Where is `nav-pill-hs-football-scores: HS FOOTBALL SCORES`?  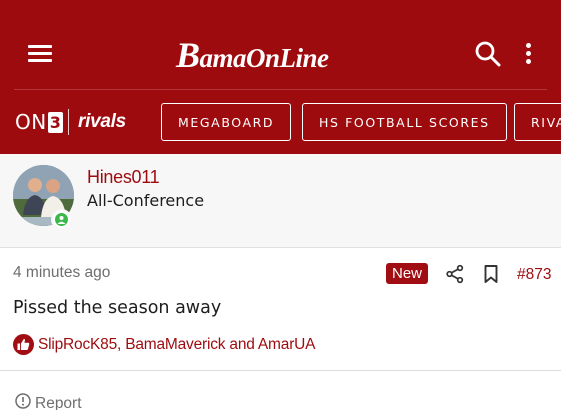 nav-pill-hs-football-scores: HS FOOTBALL SCORES is located at coordinates (404, 122).